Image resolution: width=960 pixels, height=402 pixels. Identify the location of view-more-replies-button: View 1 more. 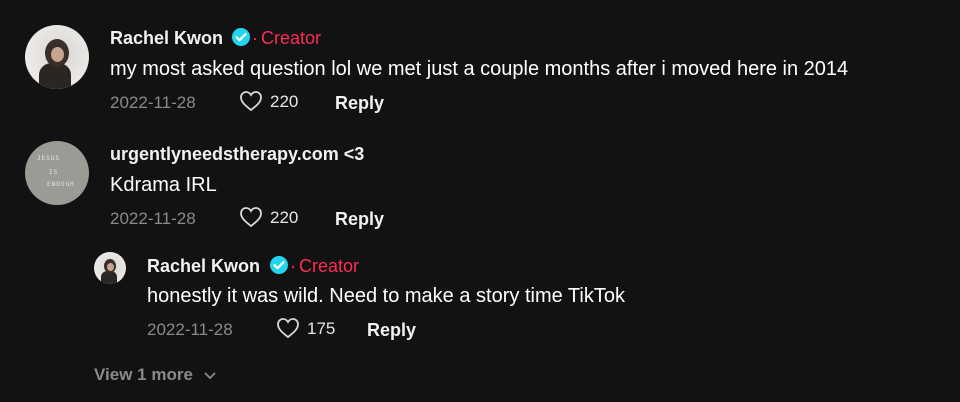
(155, 375).